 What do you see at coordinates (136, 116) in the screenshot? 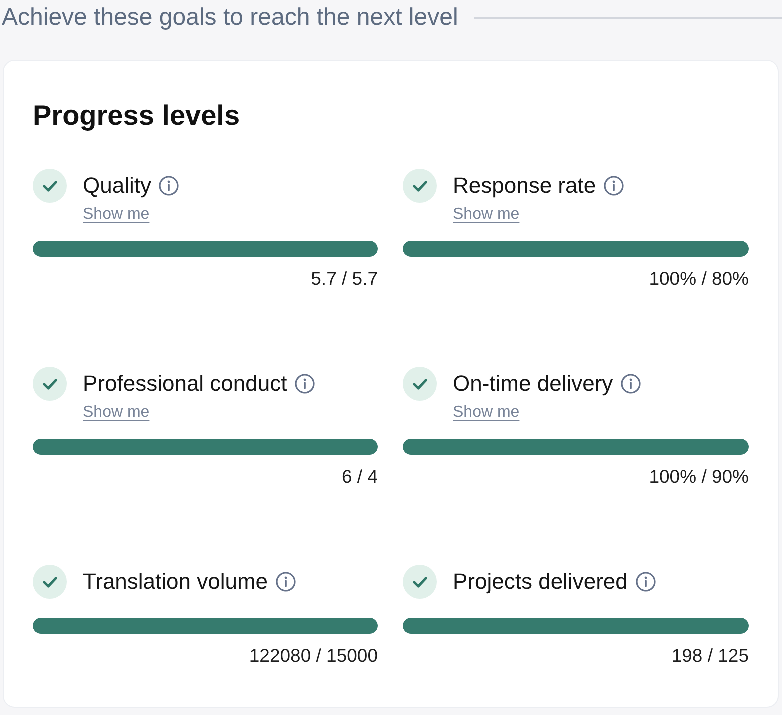
I see `card-title: Progress levels` at bounding box center [136, 116].